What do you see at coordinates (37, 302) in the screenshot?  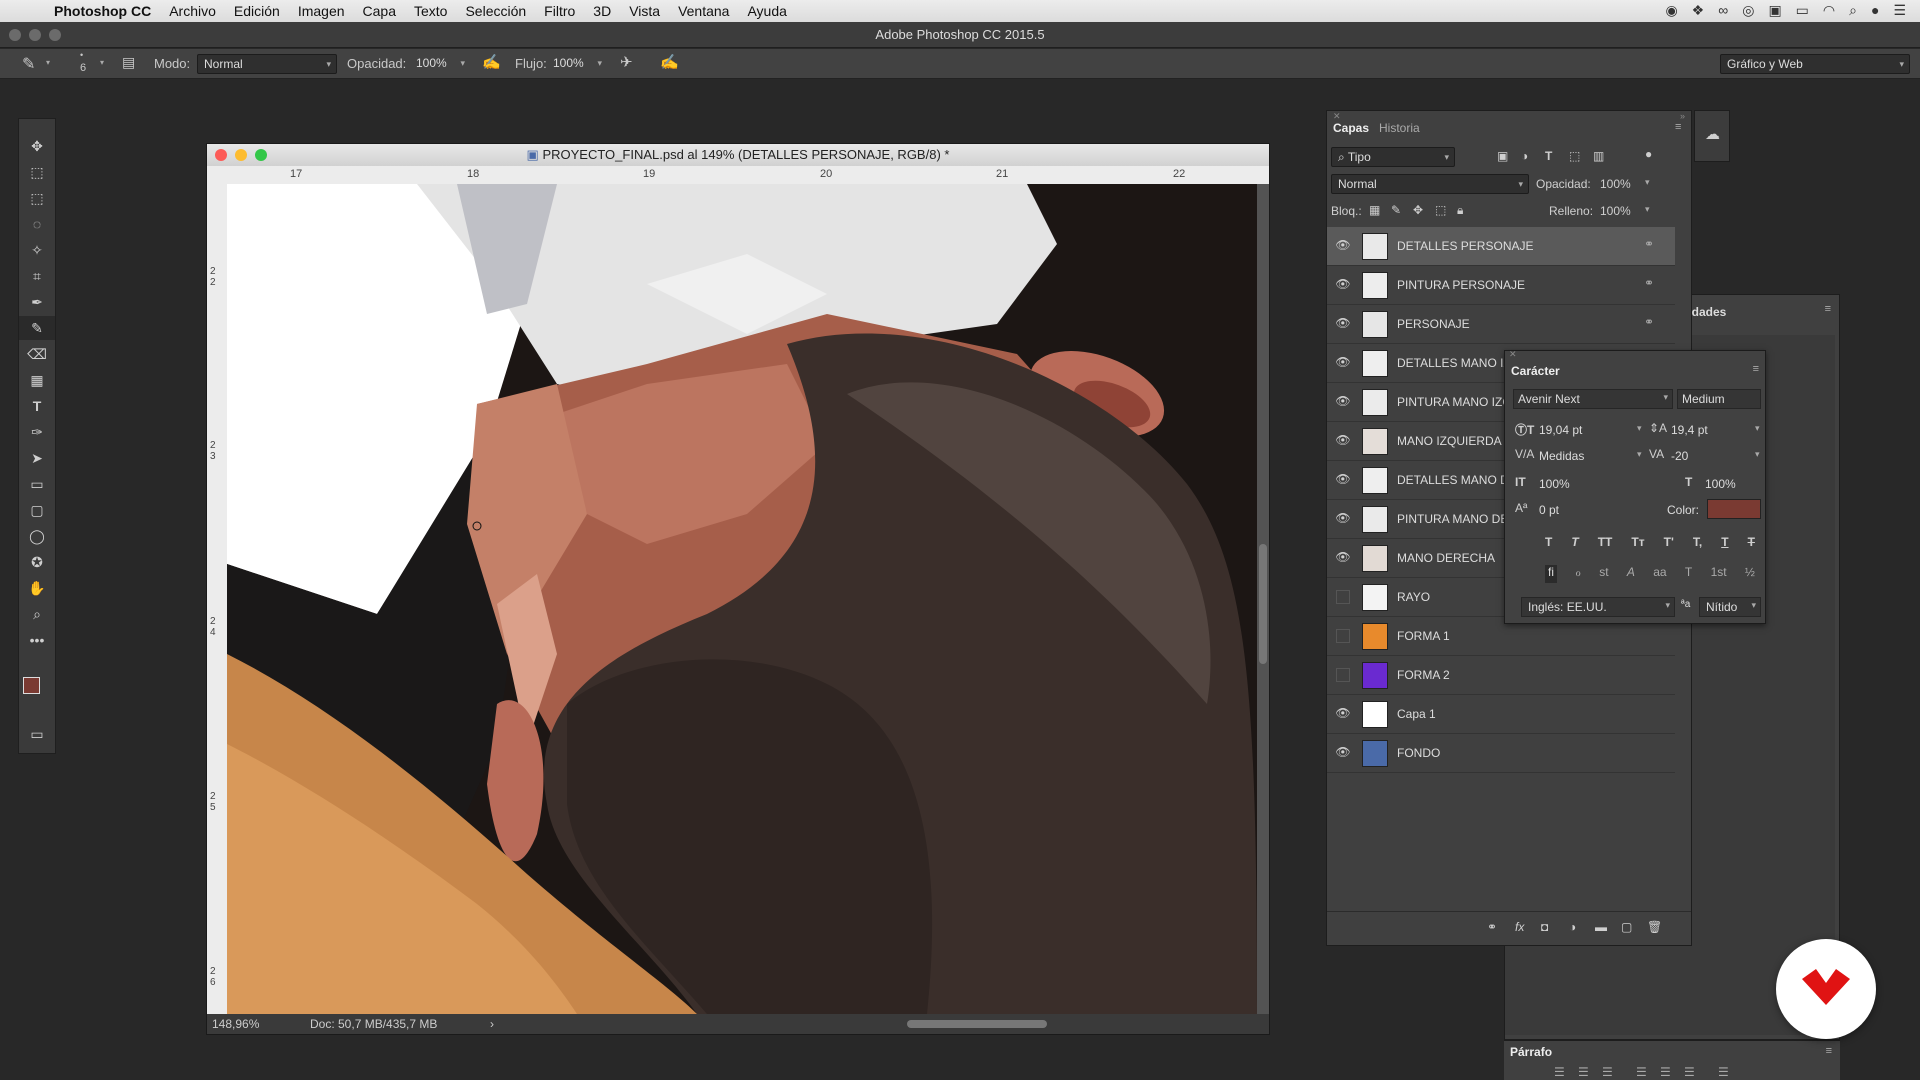 I see `eyedropper-tool-icon: ✒` at bounding box center [37, 302].